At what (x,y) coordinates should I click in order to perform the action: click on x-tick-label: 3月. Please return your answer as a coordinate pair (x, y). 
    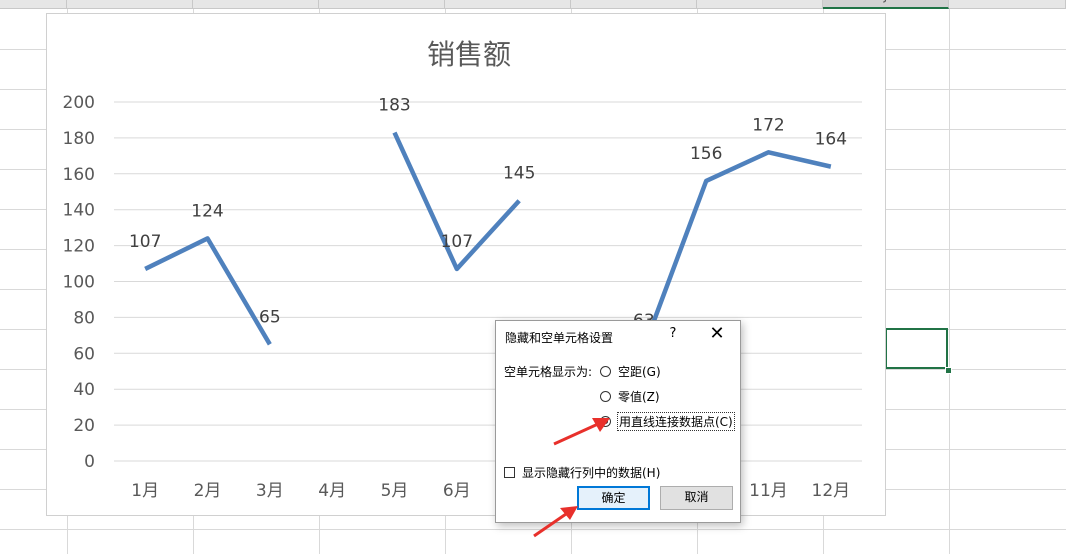
    Looking at the image, I should click on (270, 491).